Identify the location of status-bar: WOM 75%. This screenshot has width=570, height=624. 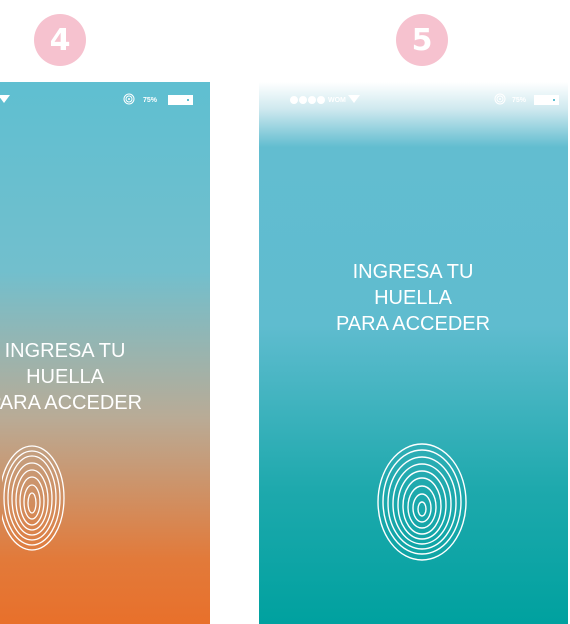
(413, 100).